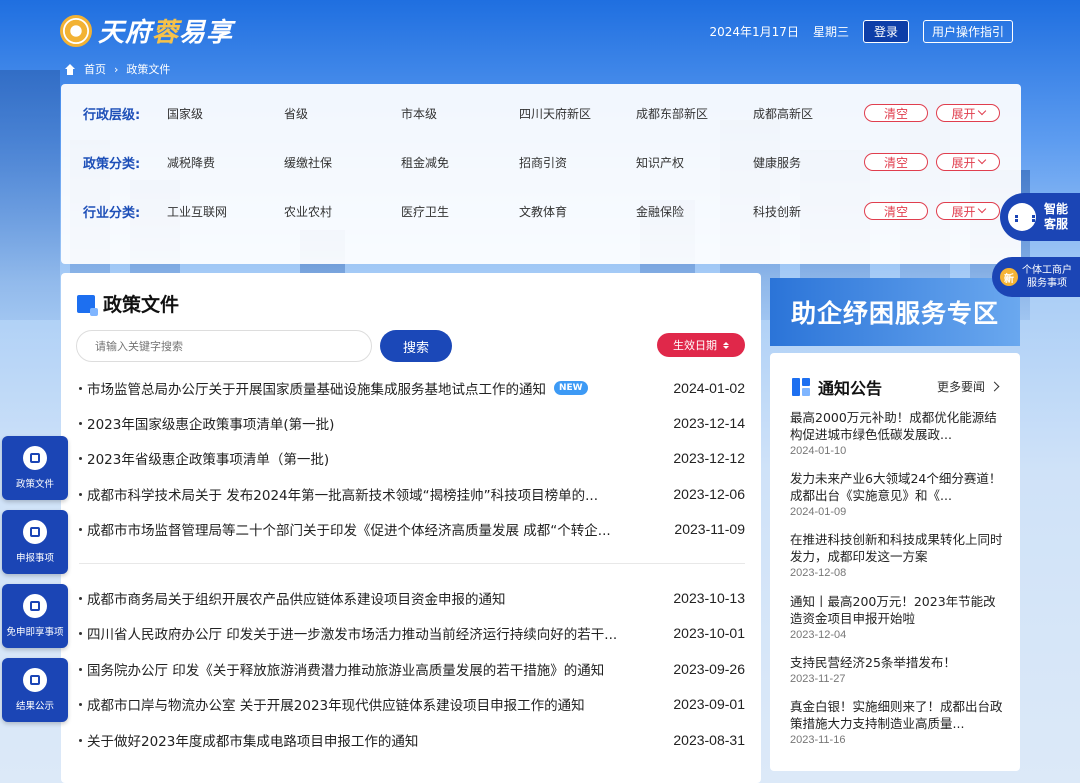 This screenshot has width=1080, height=783. I want to click on chat-bubble-icon, so click(1022, 217).